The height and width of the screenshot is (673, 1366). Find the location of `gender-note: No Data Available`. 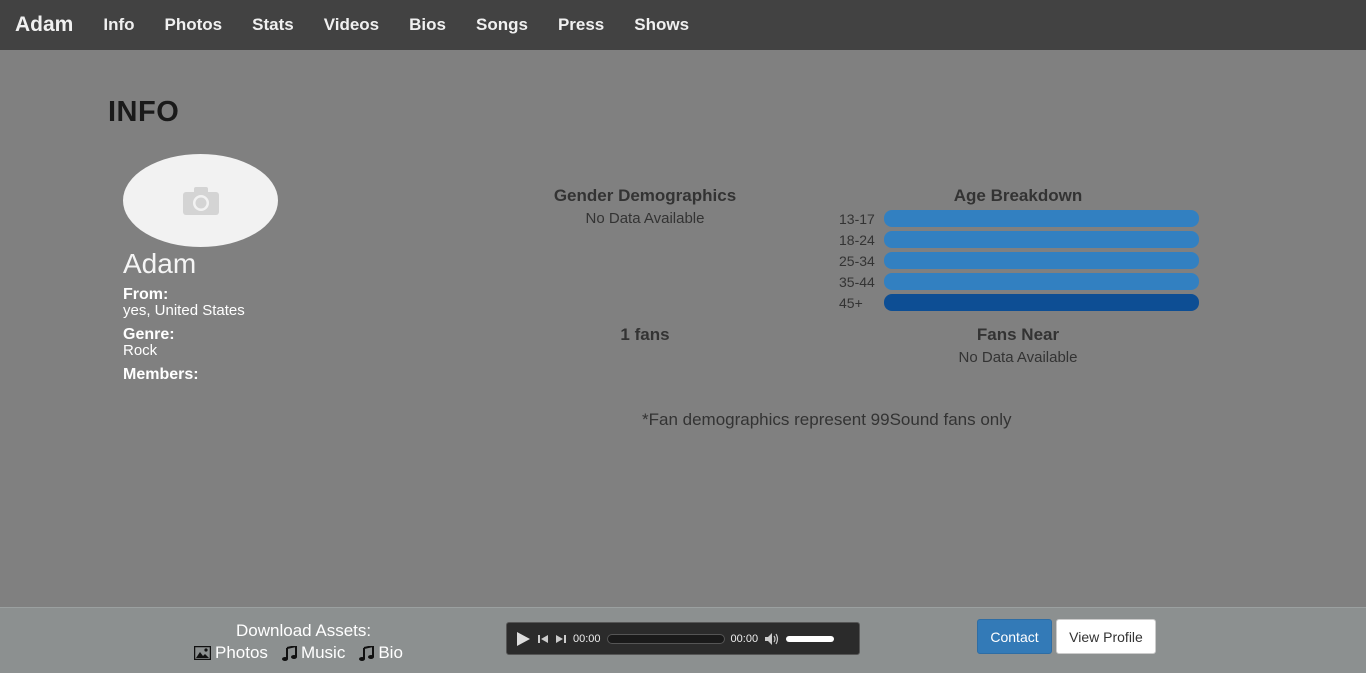

gender-note: No Data Available is located at coordinates (645, 218).